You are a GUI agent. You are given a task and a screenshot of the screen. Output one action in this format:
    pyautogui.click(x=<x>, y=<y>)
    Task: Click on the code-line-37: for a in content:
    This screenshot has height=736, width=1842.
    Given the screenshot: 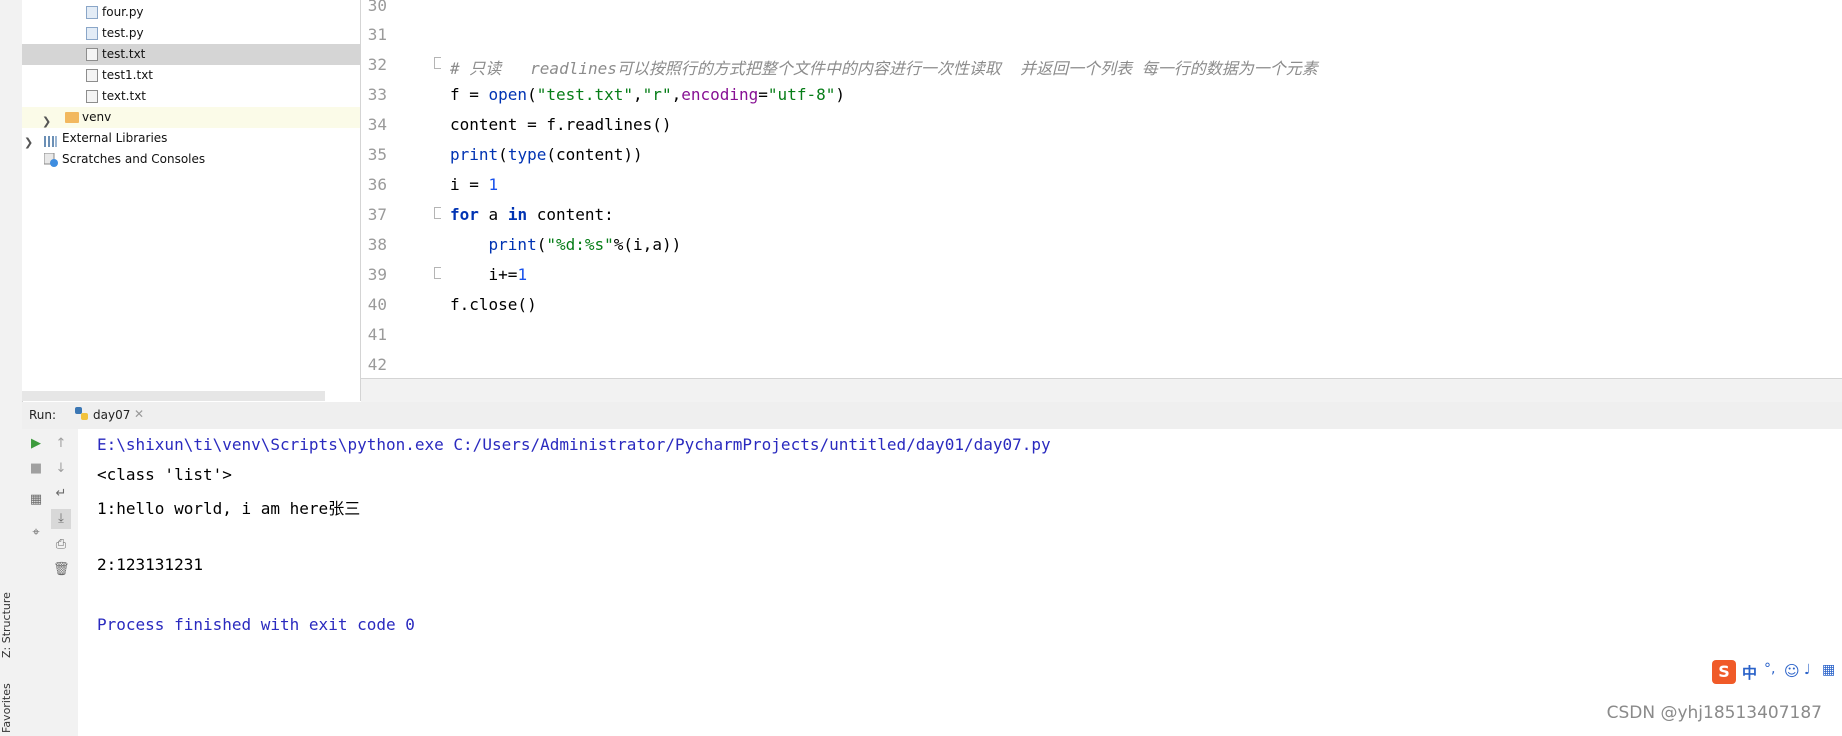 What is the action you would take?
    pyautogui.click(x=532, y=214)
    